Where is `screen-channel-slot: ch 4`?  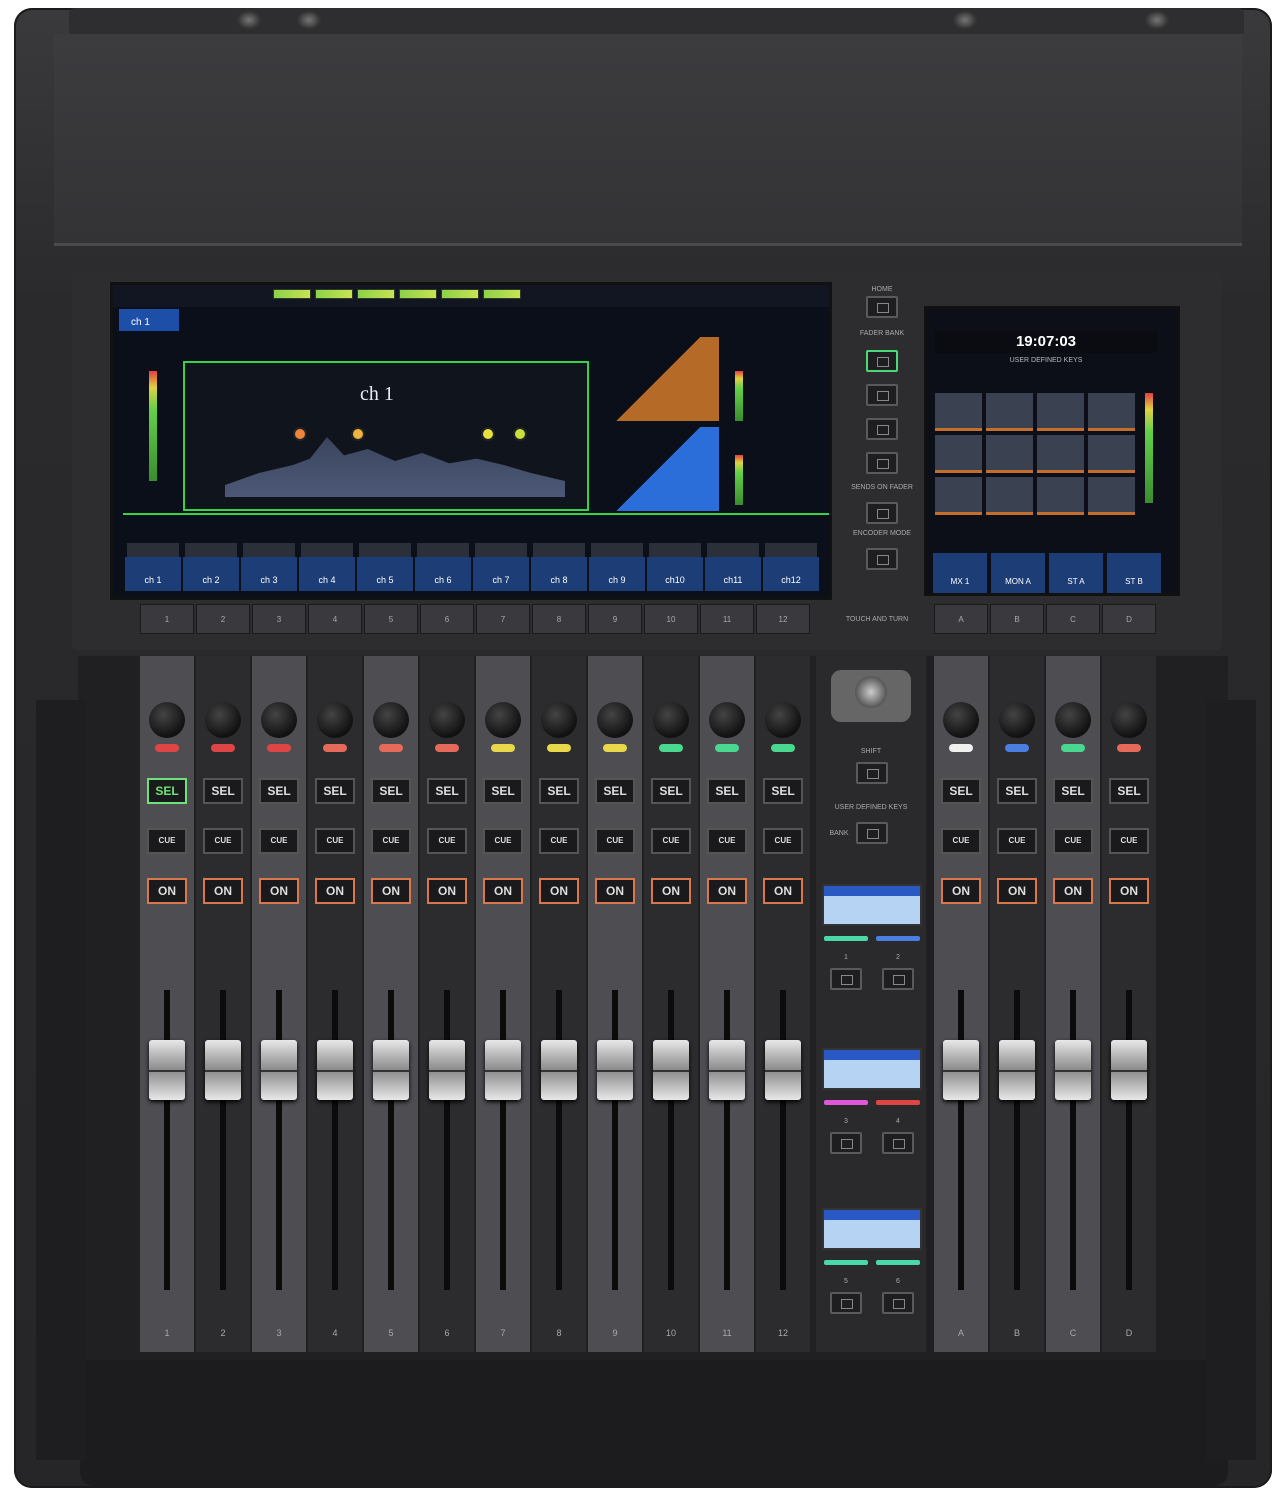
screen-channel-slot: ch 4 is located at coordinates (327, 556).